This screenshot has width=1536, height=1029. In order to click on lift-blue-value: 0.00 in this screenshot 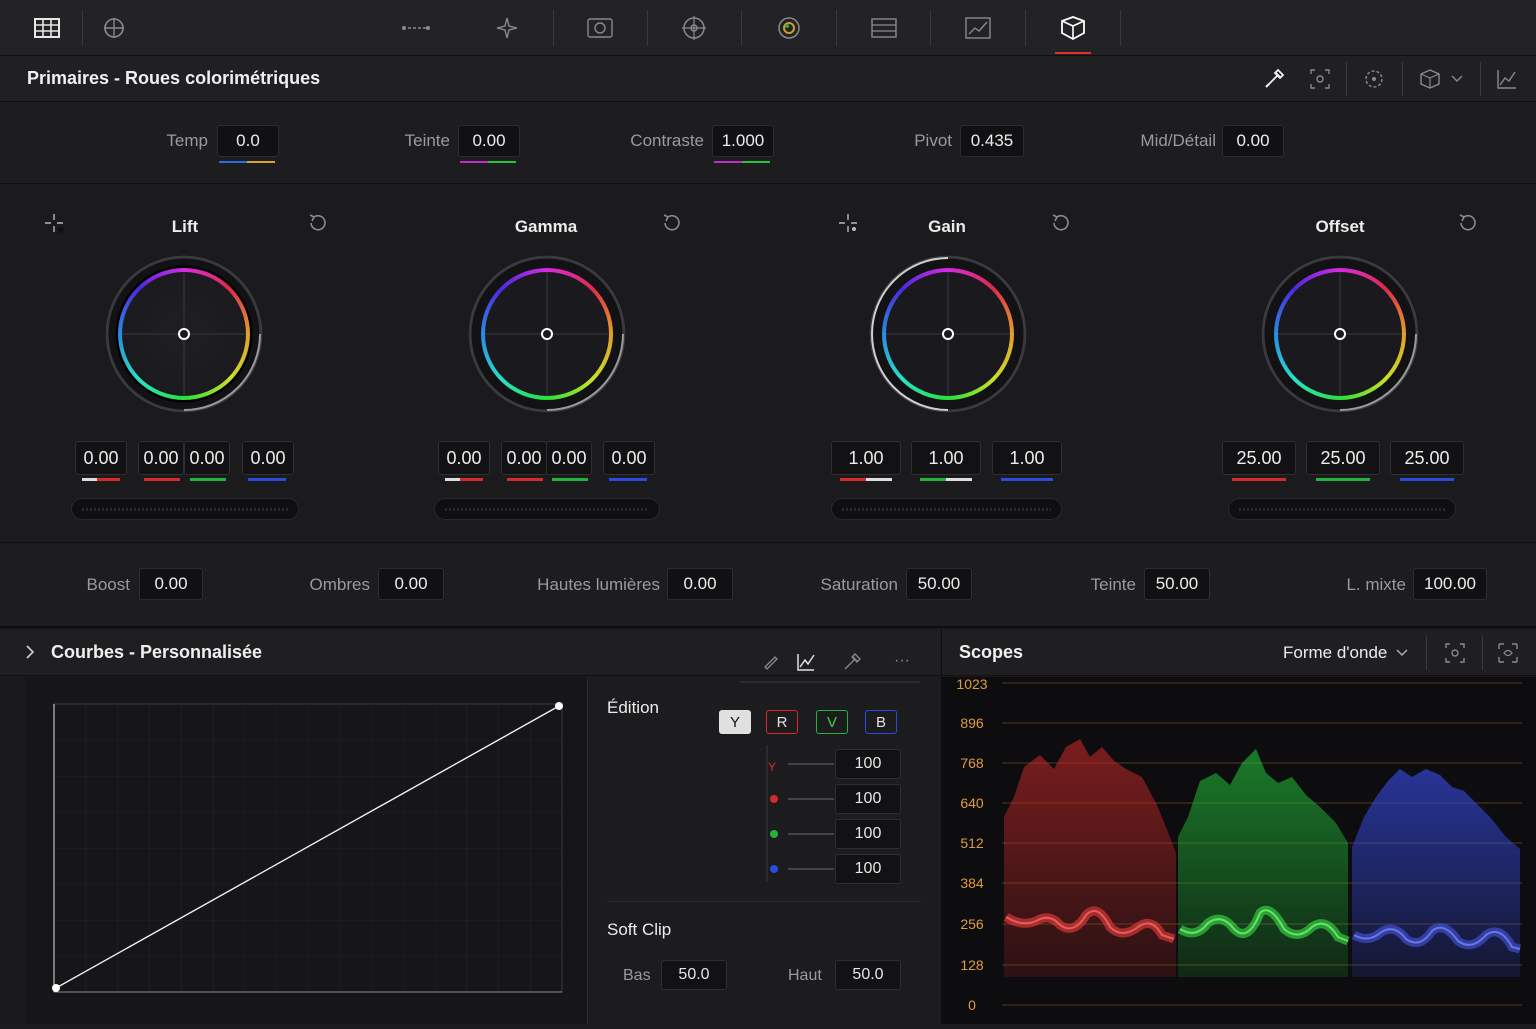, I will do `click(268, 458)`.